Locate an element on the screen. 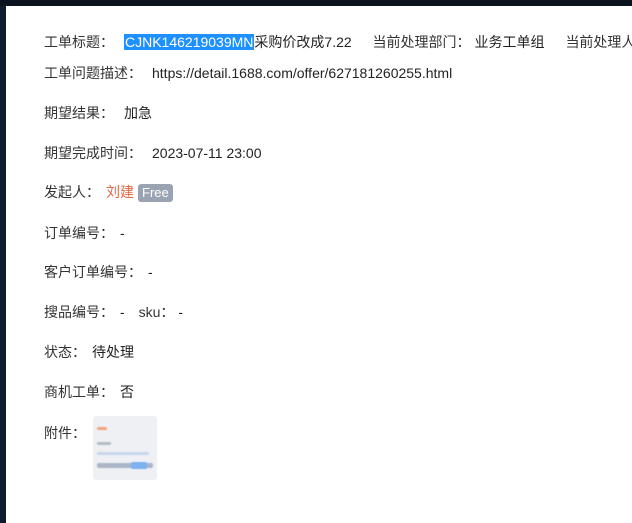 Image resolution: width=632 pixels, height=523 pixels. dept-label: 当前处理部门： is located at coordinates (421, 42).